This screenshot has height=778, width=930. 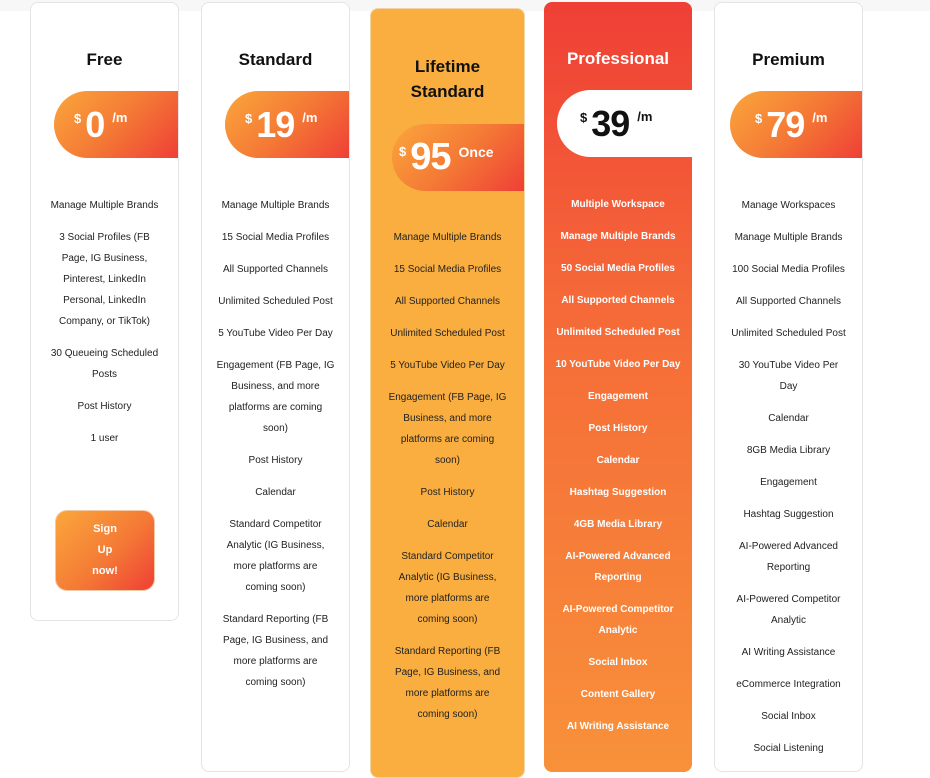 I want to click on price: 0, so click(x=95, y=124).